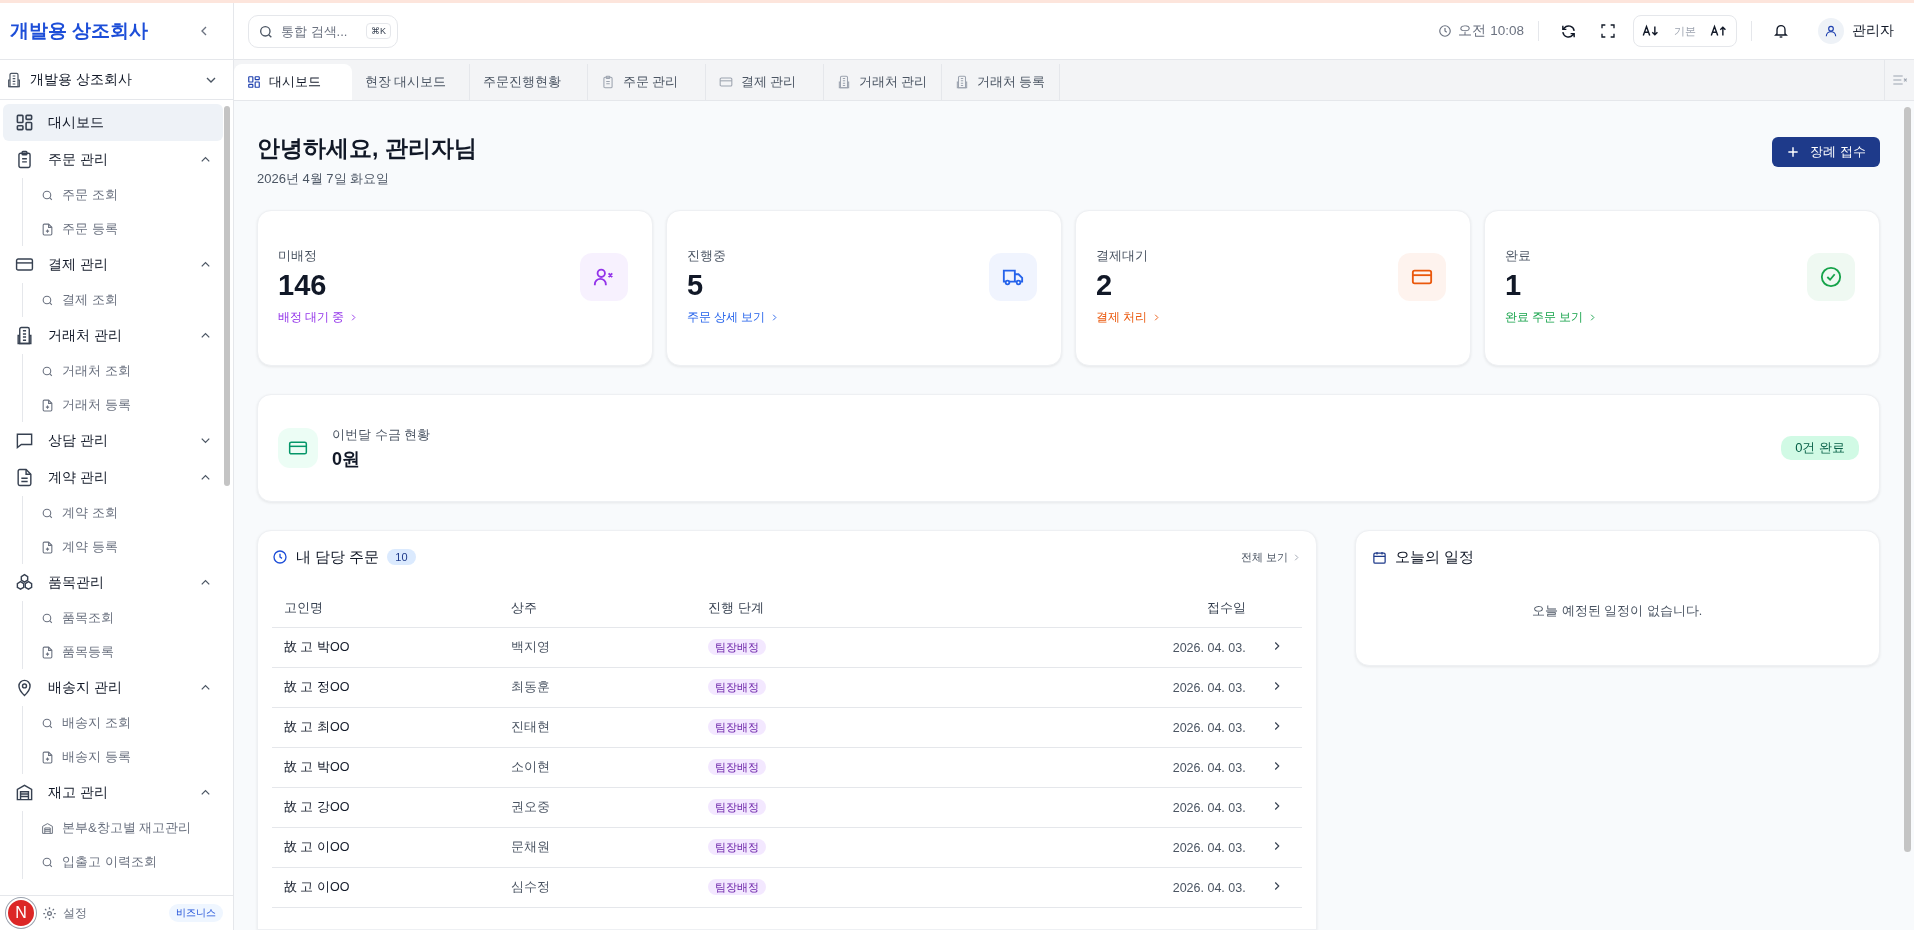 This screenshot has height=930, width=1914. What do you see at coordinates (1514, 285) in the screenshot?
I see `stat-value: 1` at bounding box center [1514, 285].